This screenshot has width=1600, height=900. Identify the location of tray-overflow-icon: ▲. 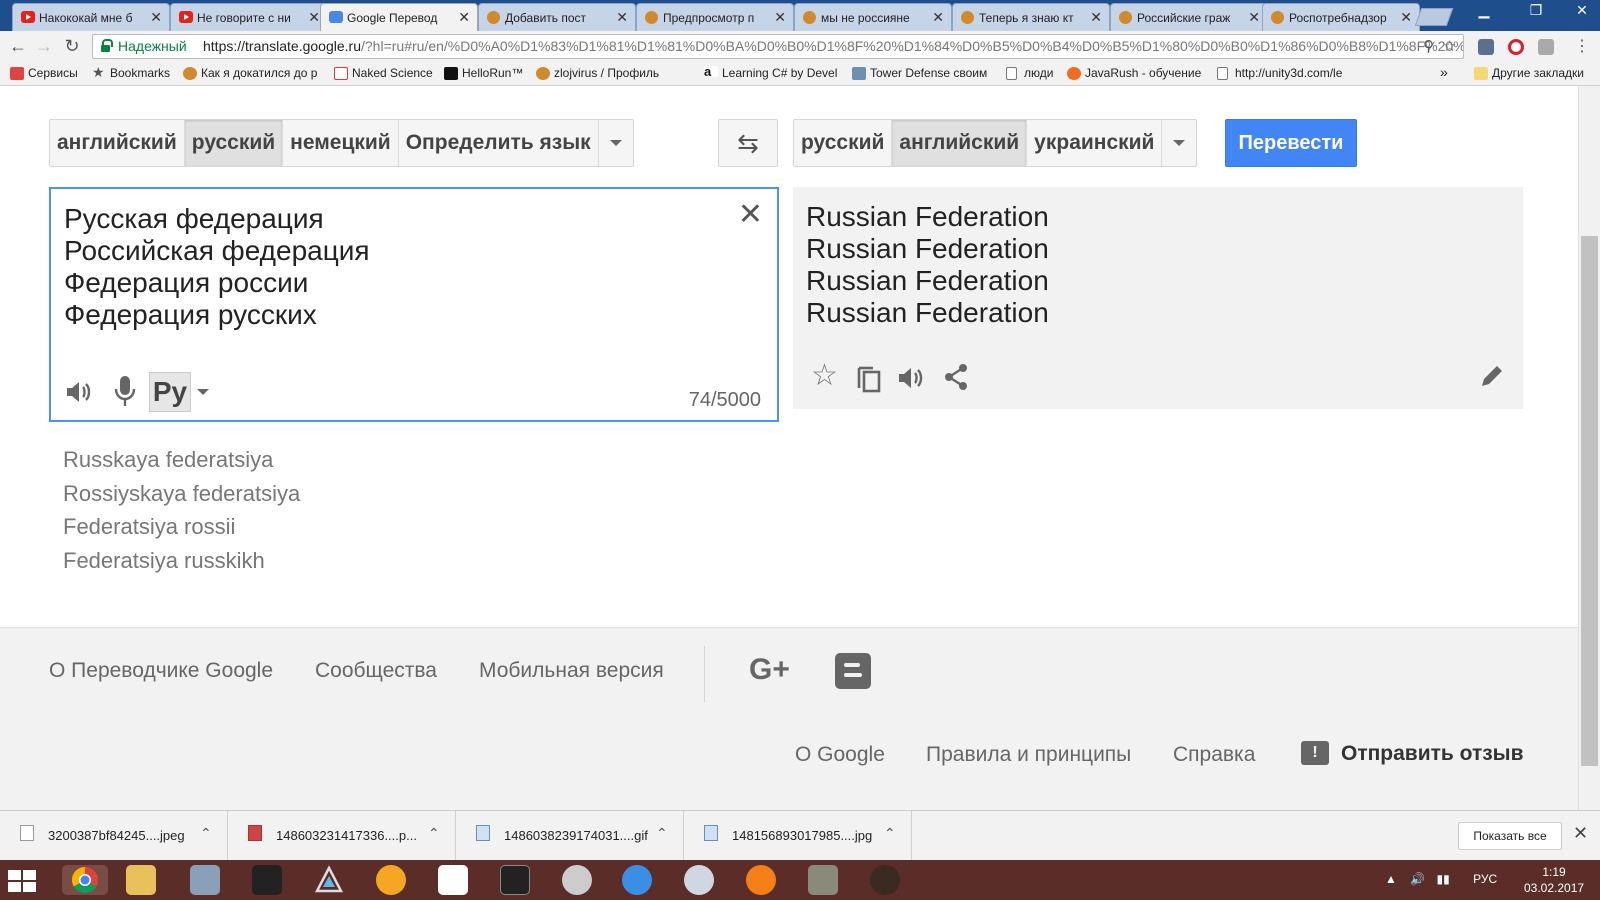
(1391, 879).